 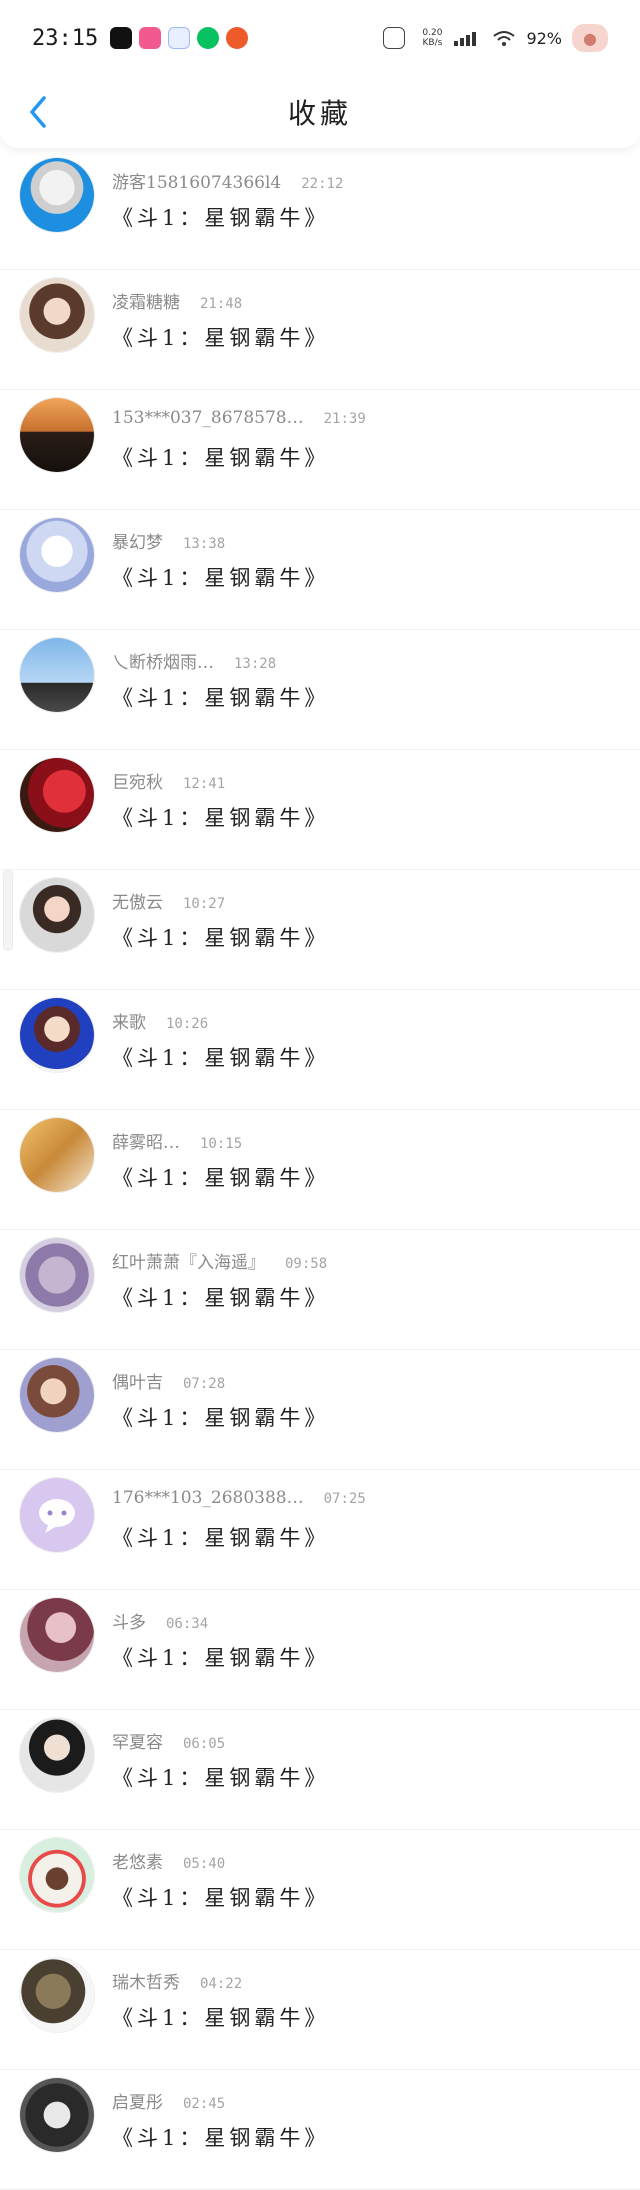 I want to click on list-item: 乀断桥烟雨… 13:28 《斗1：星钢霸牛》, so click(x=320, y=690).